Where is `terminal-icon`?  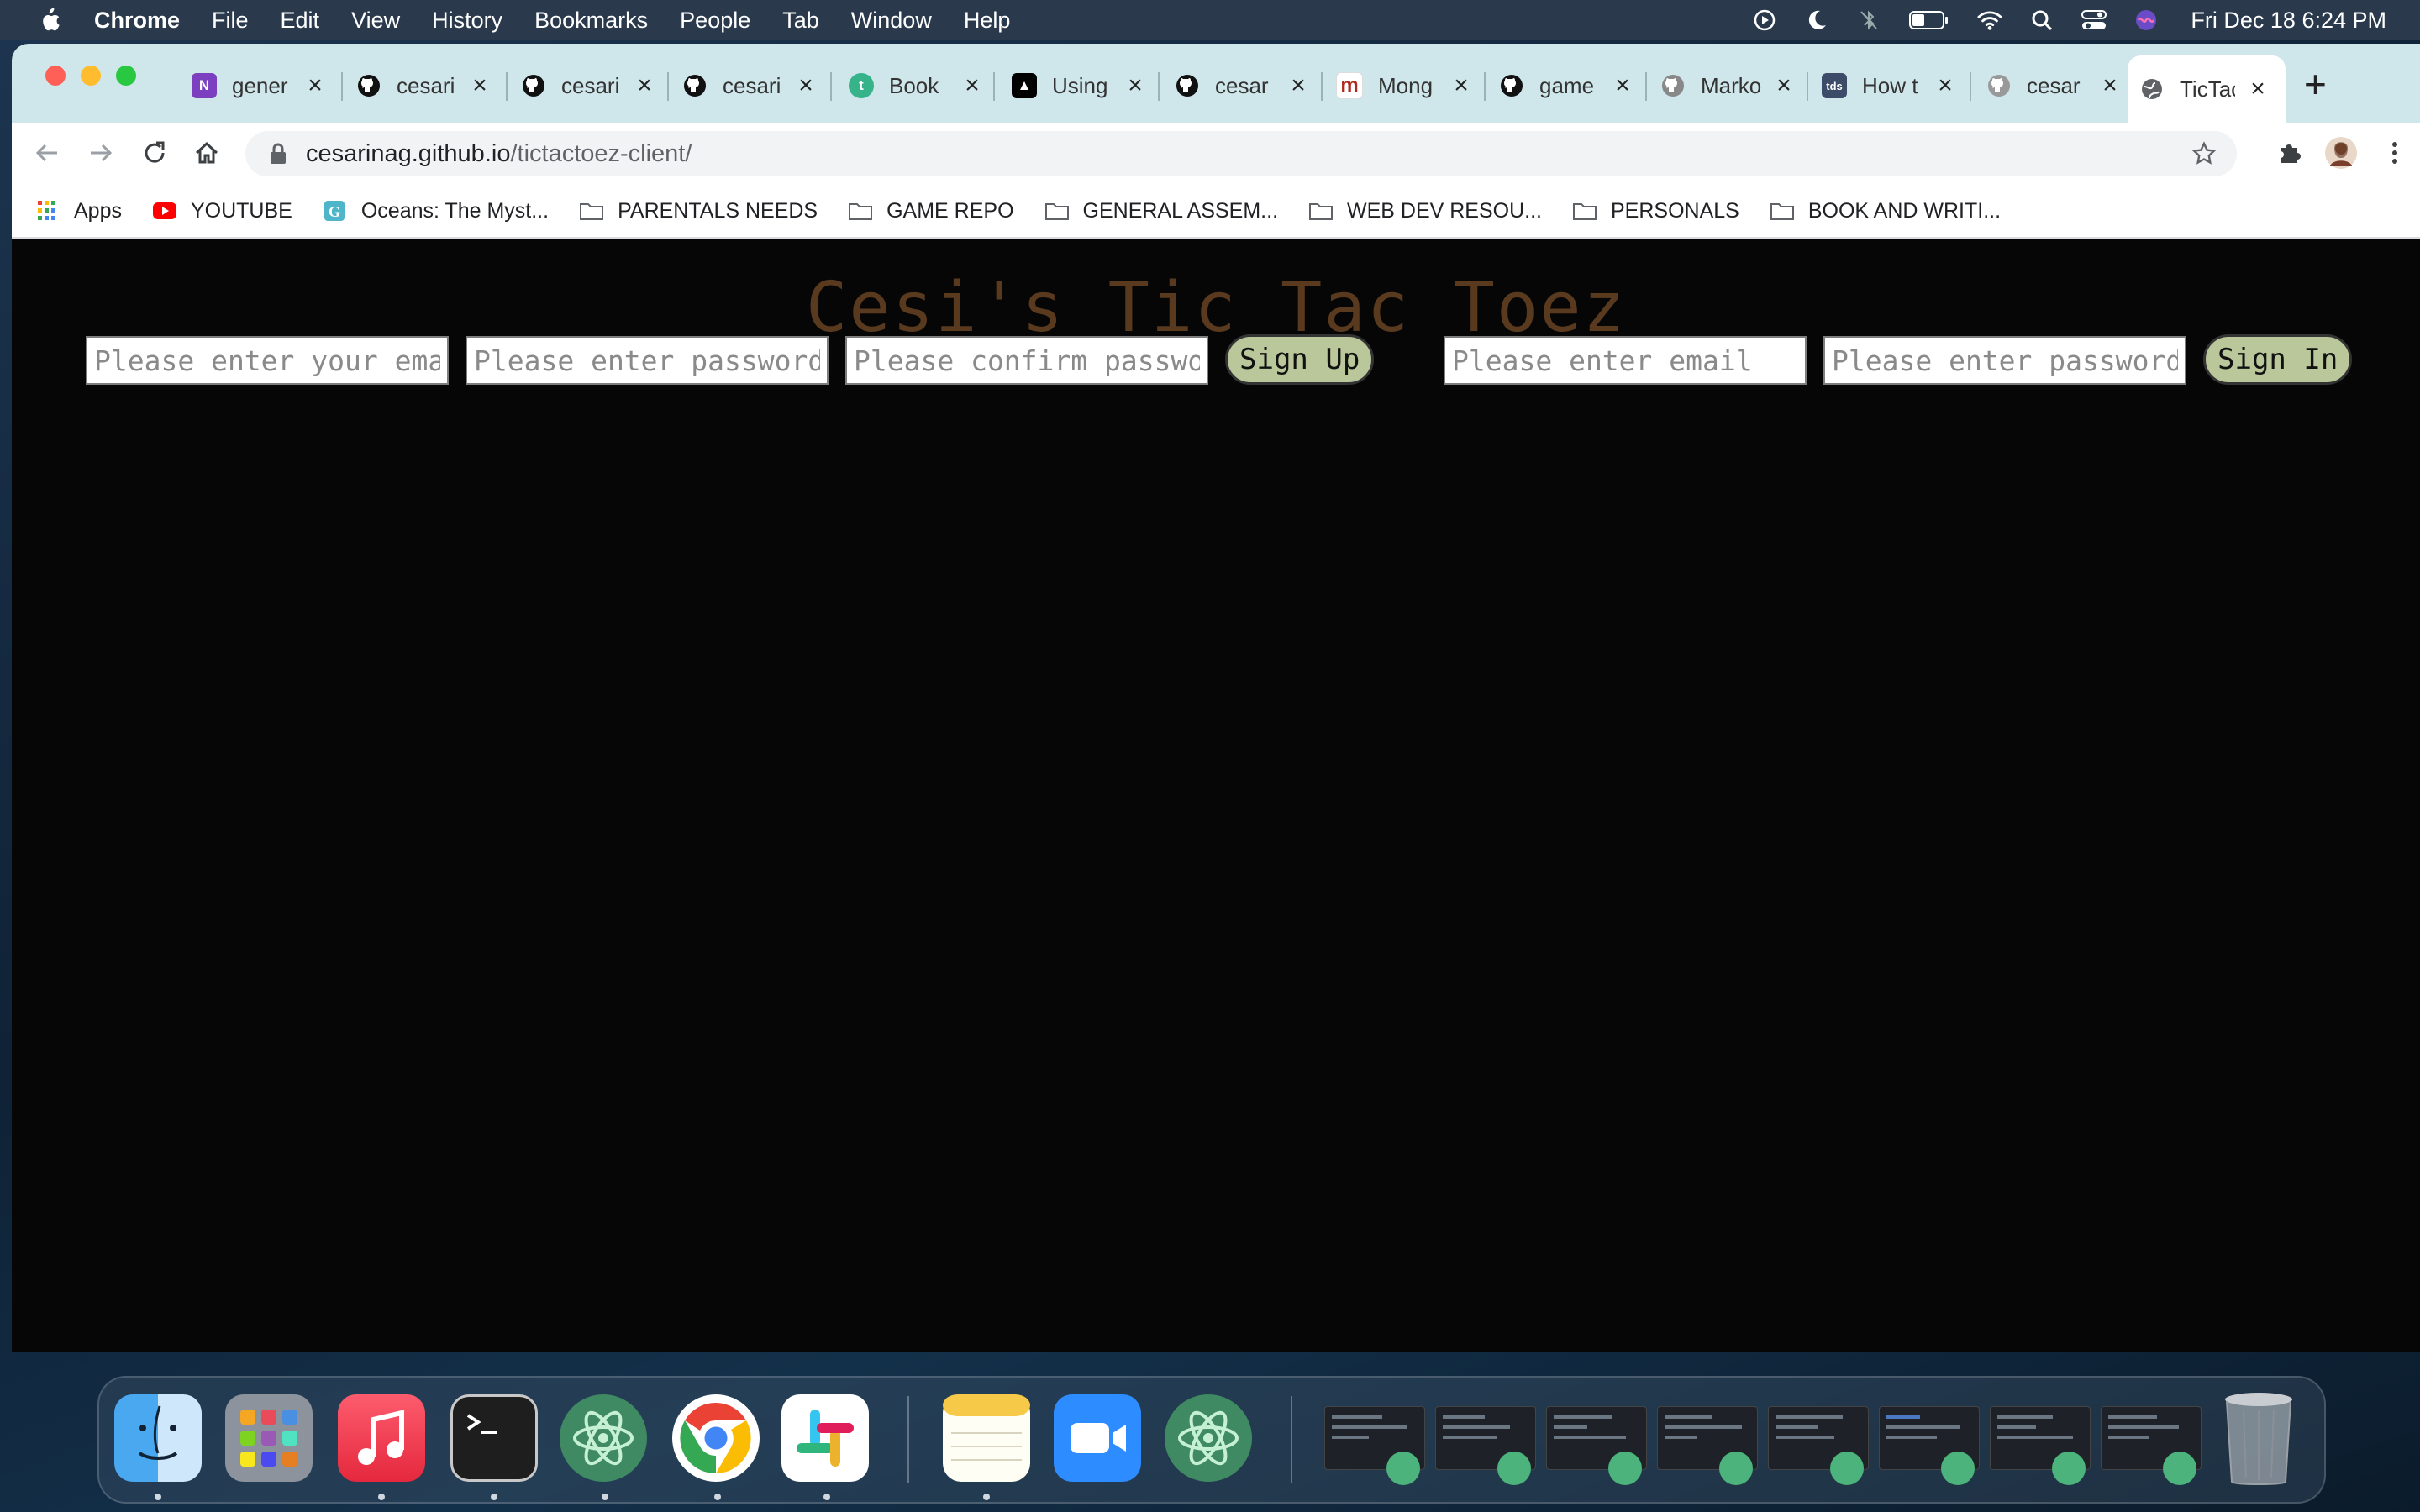 terminal-icon is located at coordinates (494, 1438).